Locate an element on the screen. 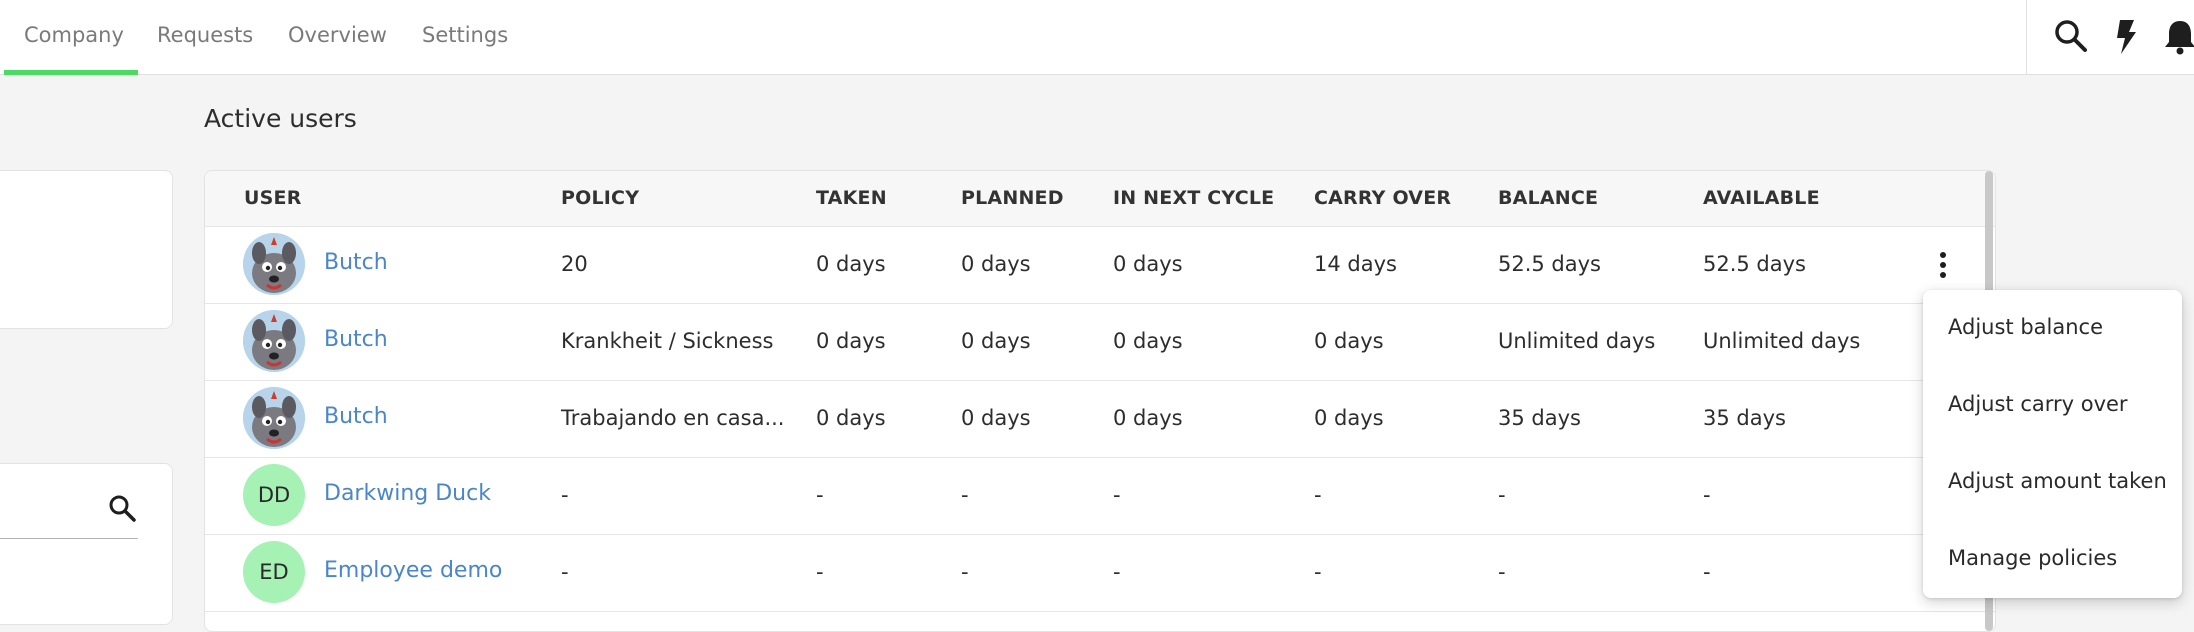 This screenshot has height=632, width=2194. user-link: Darkwing Duck is located at coordinates (407, 493).